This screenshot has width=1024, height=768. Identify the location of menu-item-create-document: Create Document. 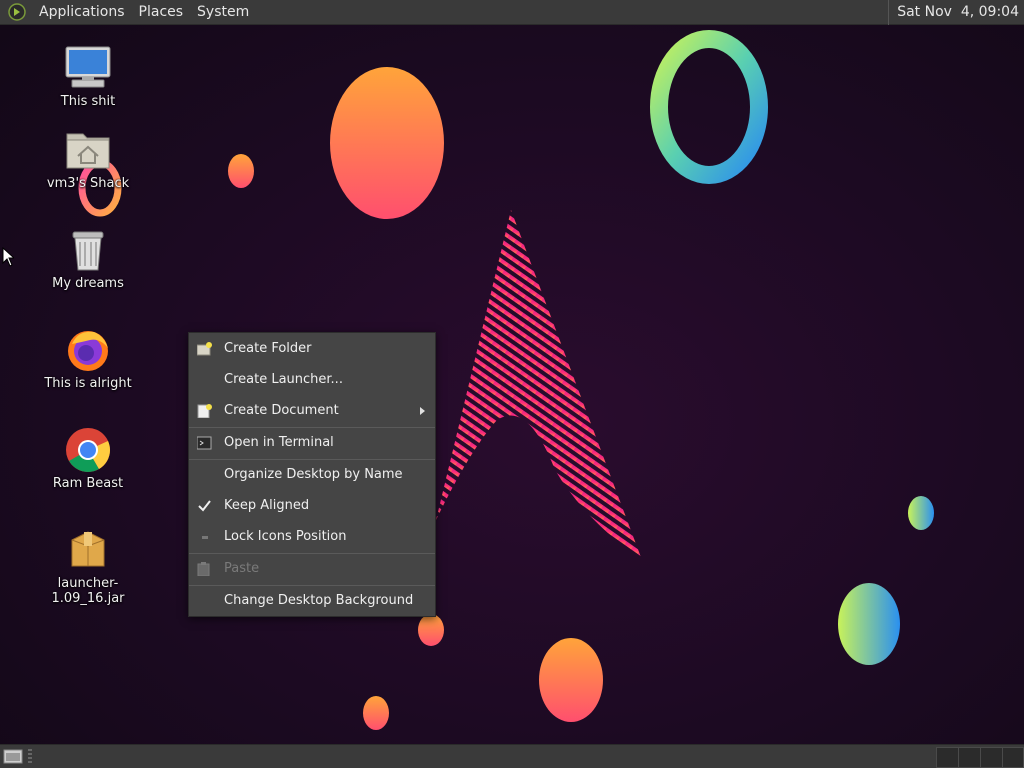
(312, 411).